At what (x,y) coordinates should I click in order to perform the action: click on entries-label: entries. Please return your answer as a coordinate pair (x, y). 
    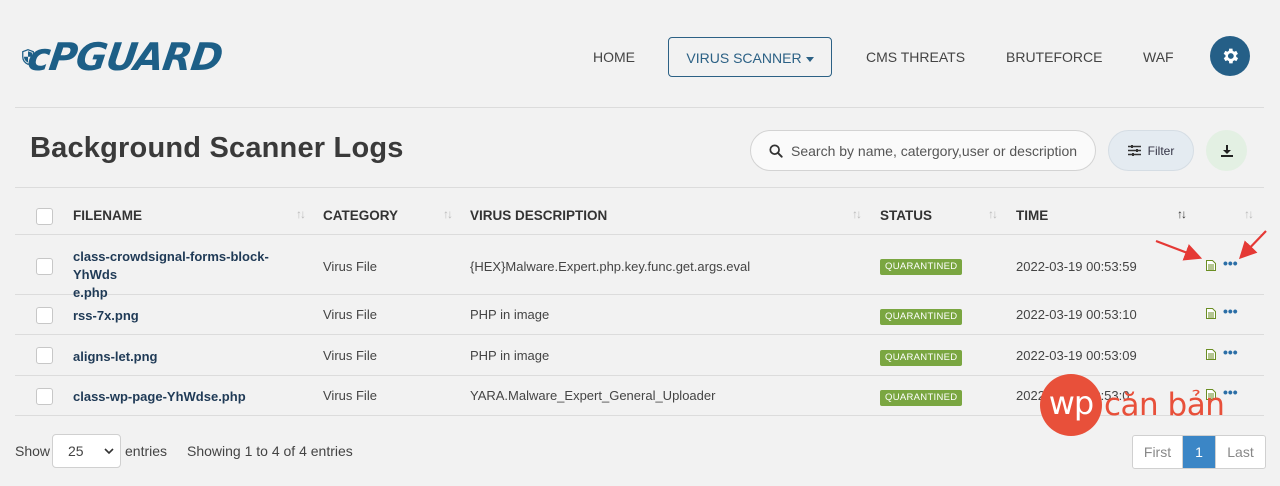
    Looking at the image, I should click on (146, 451).